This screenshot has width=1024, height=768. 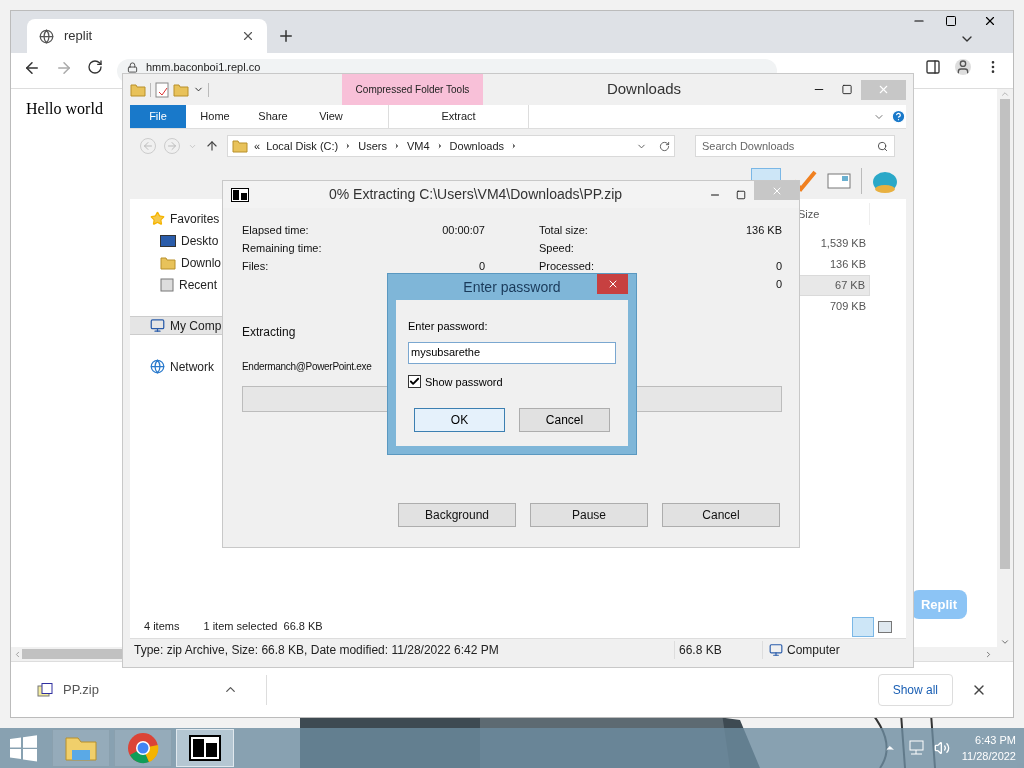 I want to click on side-panel-icon, so click(x=933, y=67).